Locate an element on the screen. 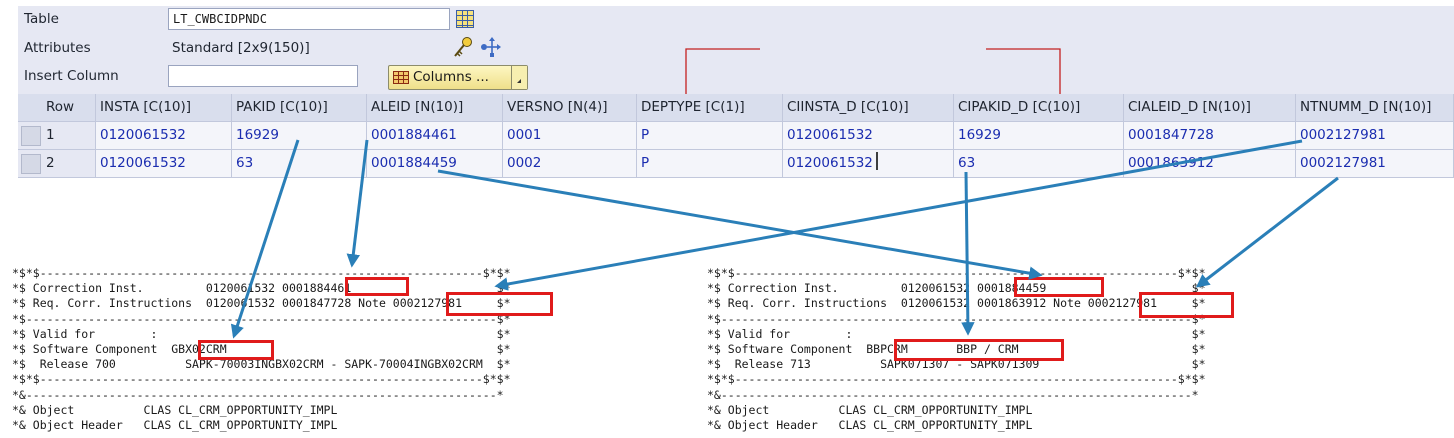 This screenshot has height=438, width=1454. table-cell: 0002 is located at coordinates (570, 164).